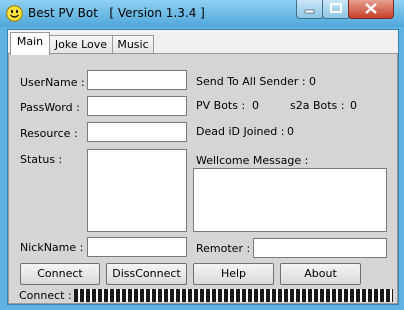  I want to click on tab-joke-love: Joke Love, so click(81, 44).